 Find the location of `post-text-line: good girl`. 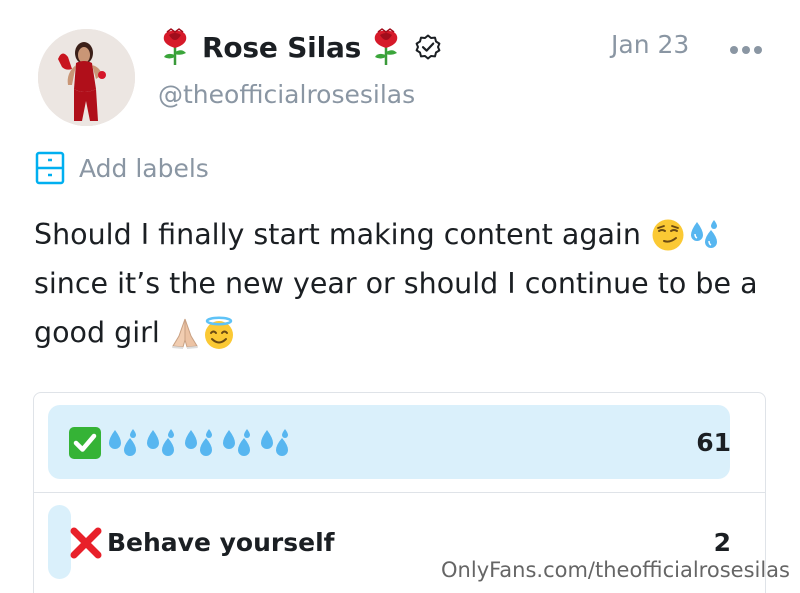

post-text-line: good girl is located at coordinates (404, 332).